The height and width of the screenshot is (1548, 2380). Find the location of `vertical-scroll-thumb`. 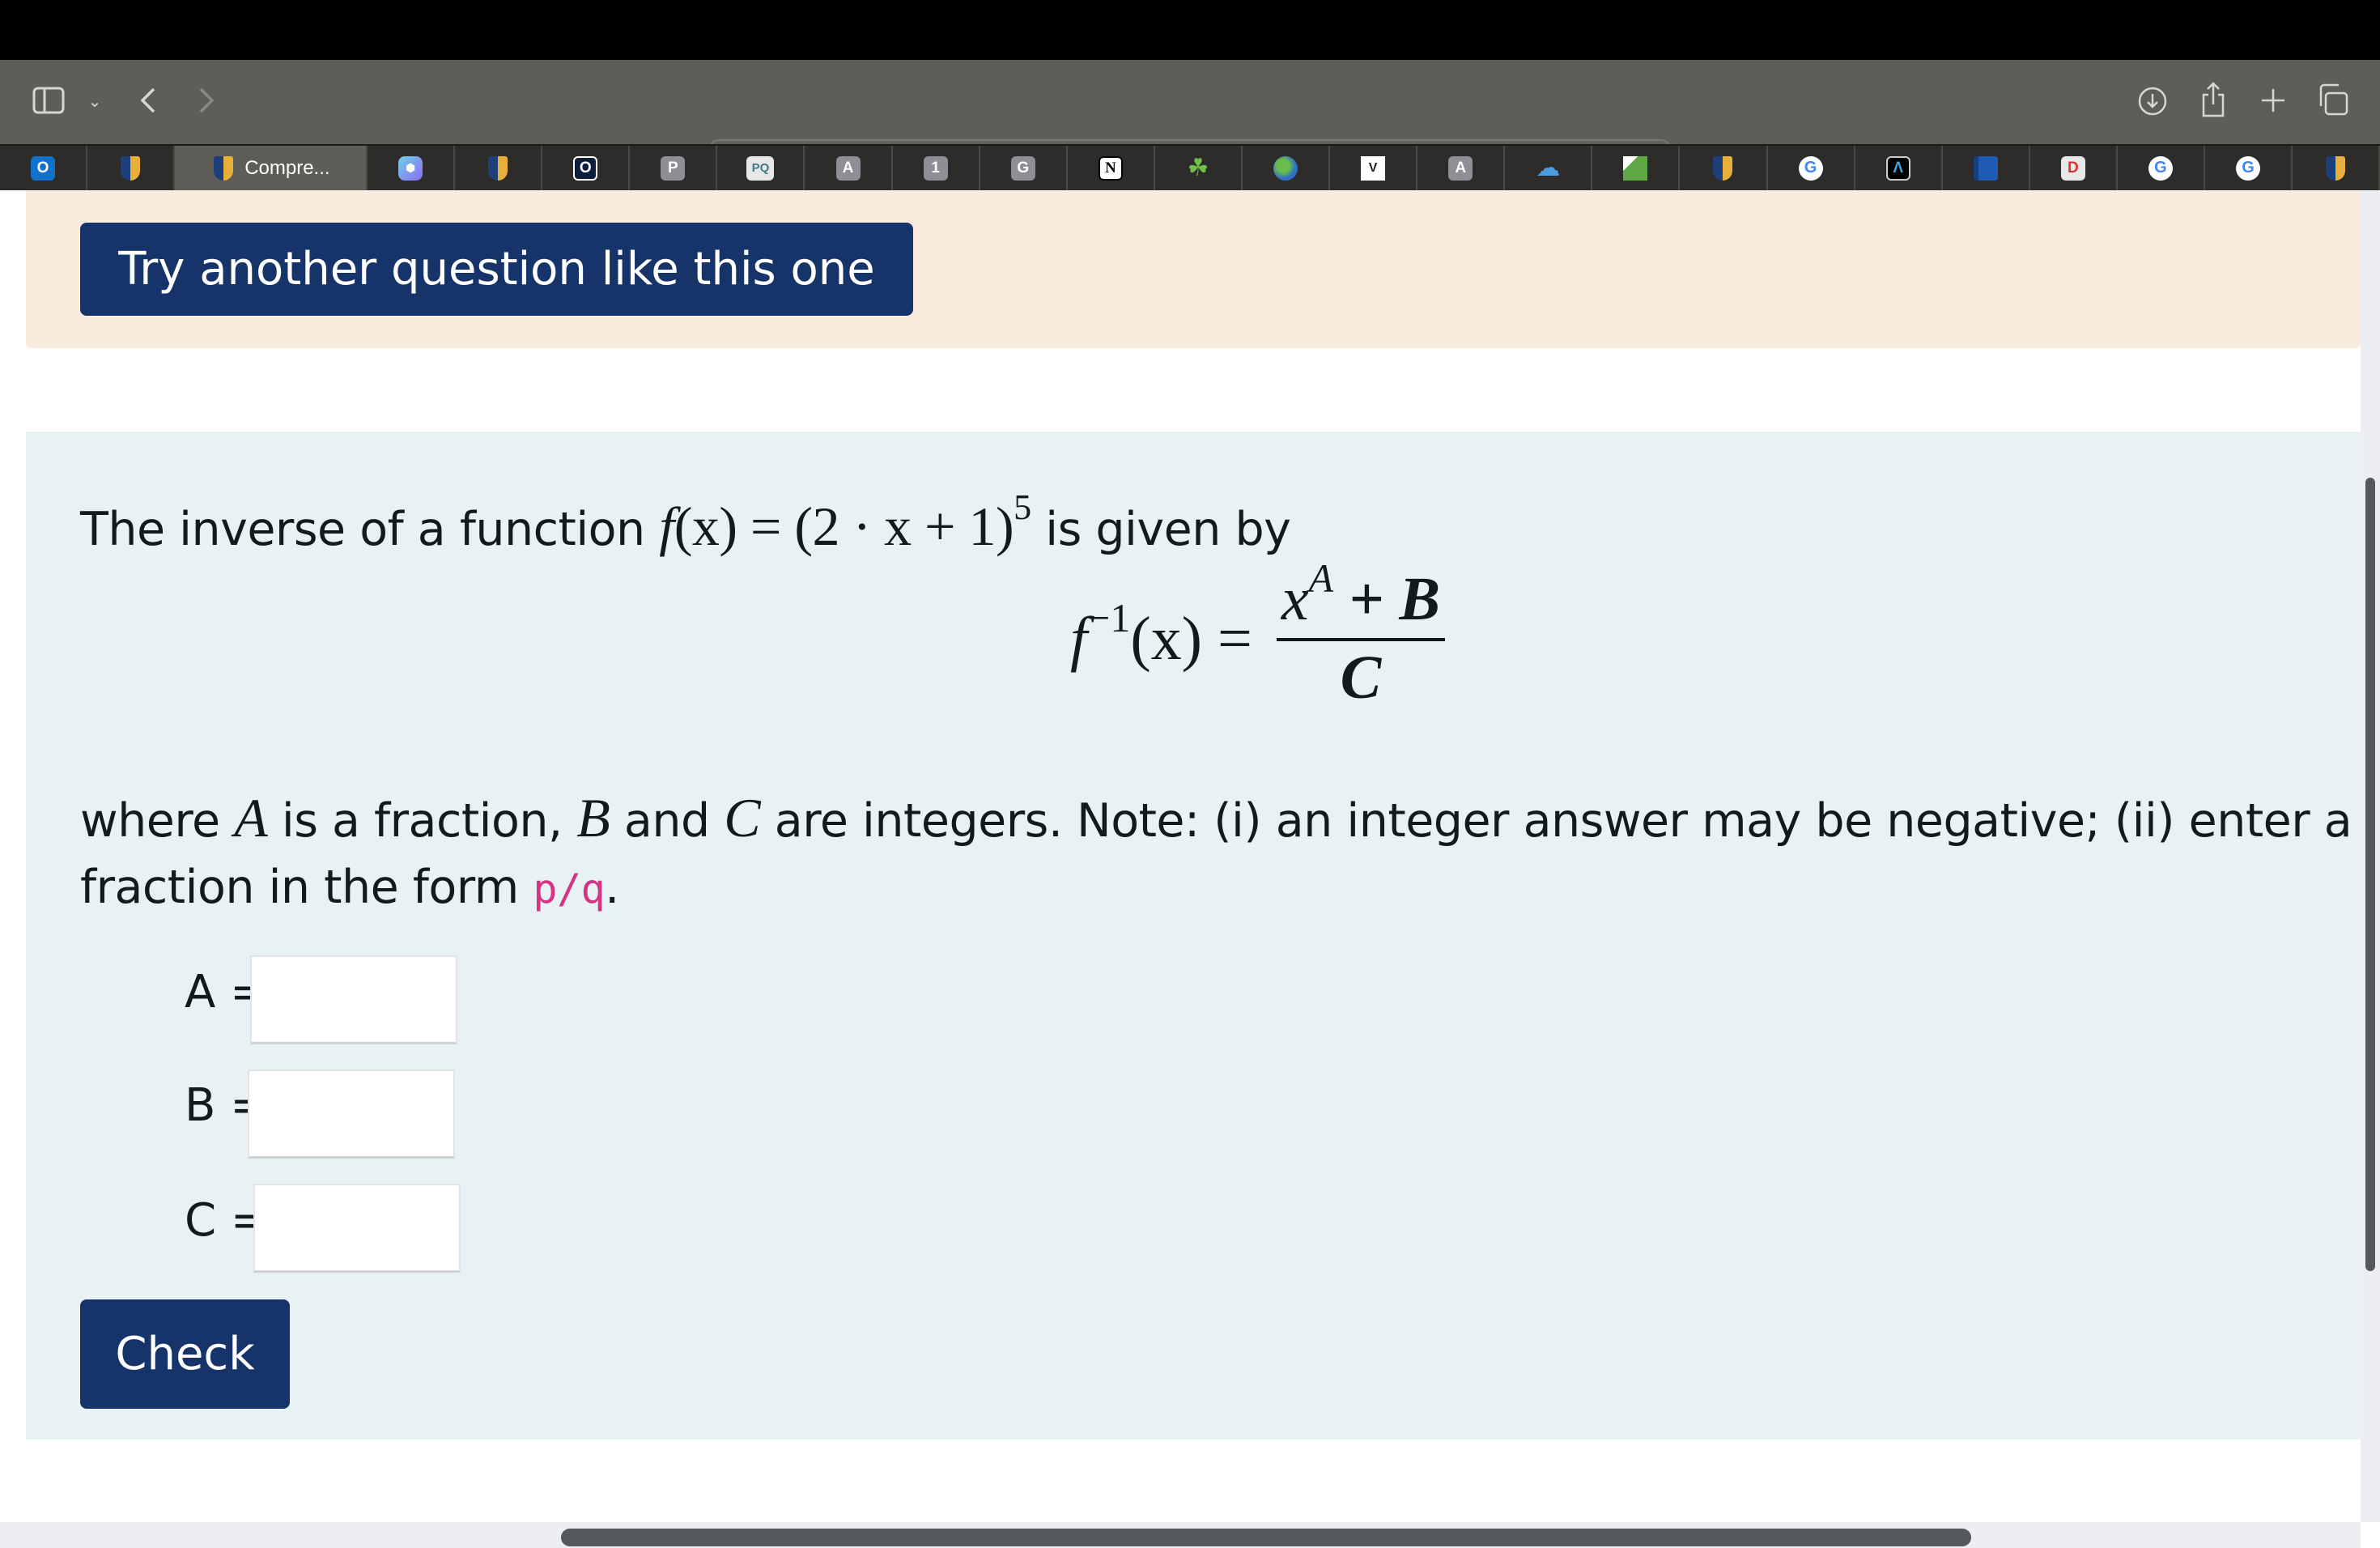

vertical-scroll-thumb is located at coordinates (2370, 874).